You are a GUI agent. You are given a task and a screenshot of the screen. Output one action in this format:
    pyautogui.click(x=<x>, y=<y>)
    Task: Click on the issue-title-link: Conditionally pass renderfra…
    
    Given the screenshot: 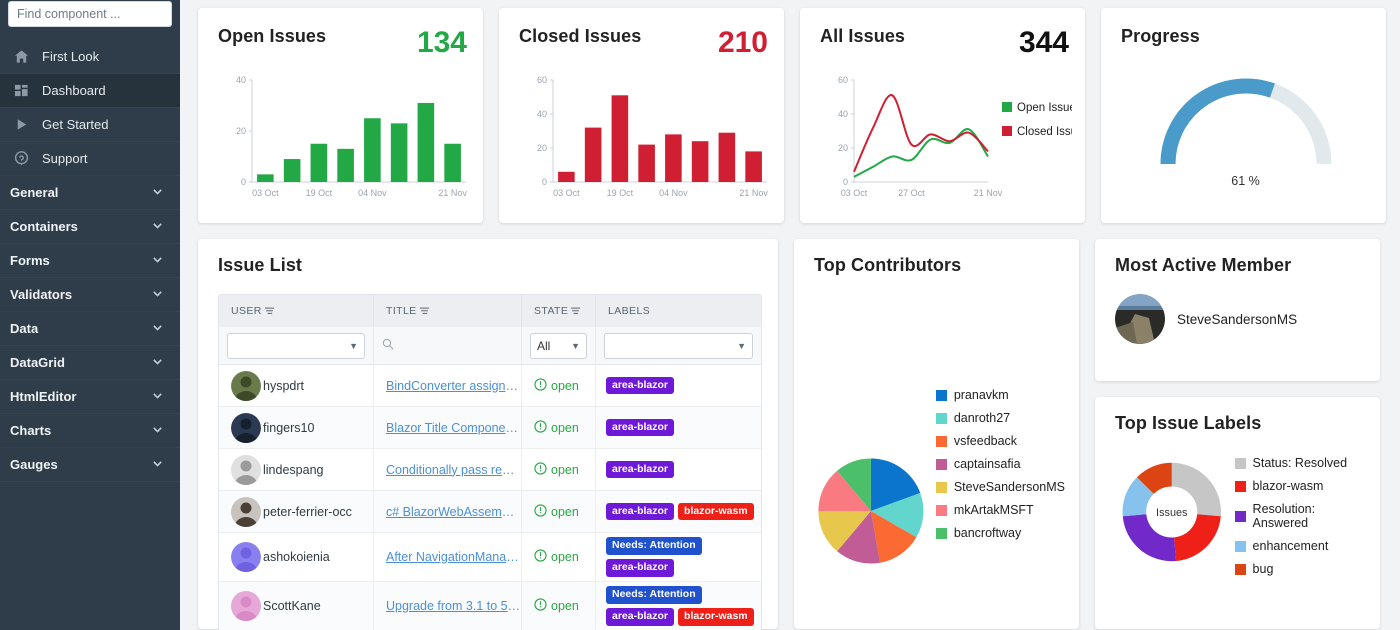 What is the action you would take?
    pyautogui.click(x=453, y=470)
    